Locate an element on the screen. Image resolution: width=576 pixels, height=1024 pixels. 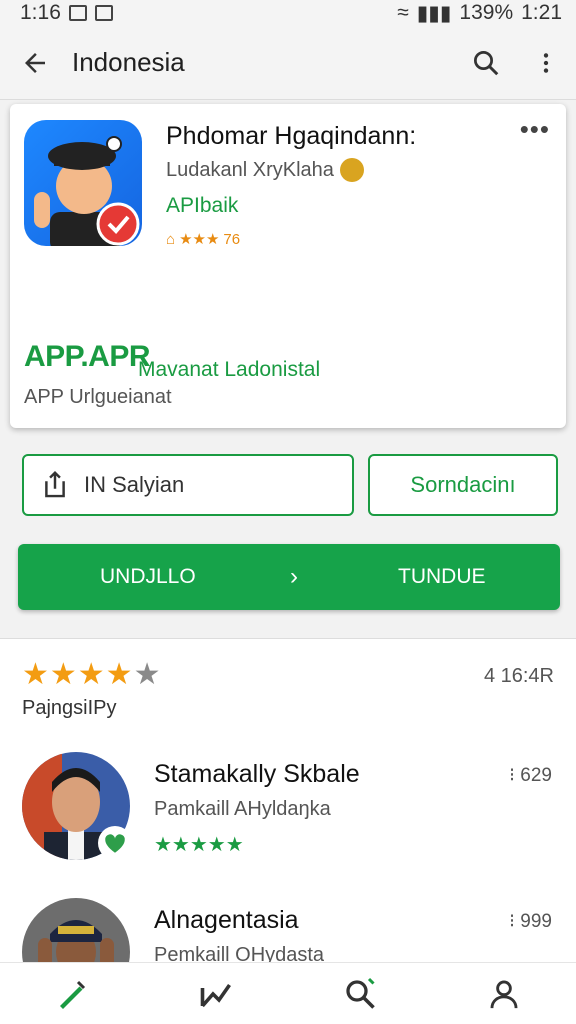
status-right: ≈ ▮▮▮ 139% 1:21 is located at coordinates (479, 13).